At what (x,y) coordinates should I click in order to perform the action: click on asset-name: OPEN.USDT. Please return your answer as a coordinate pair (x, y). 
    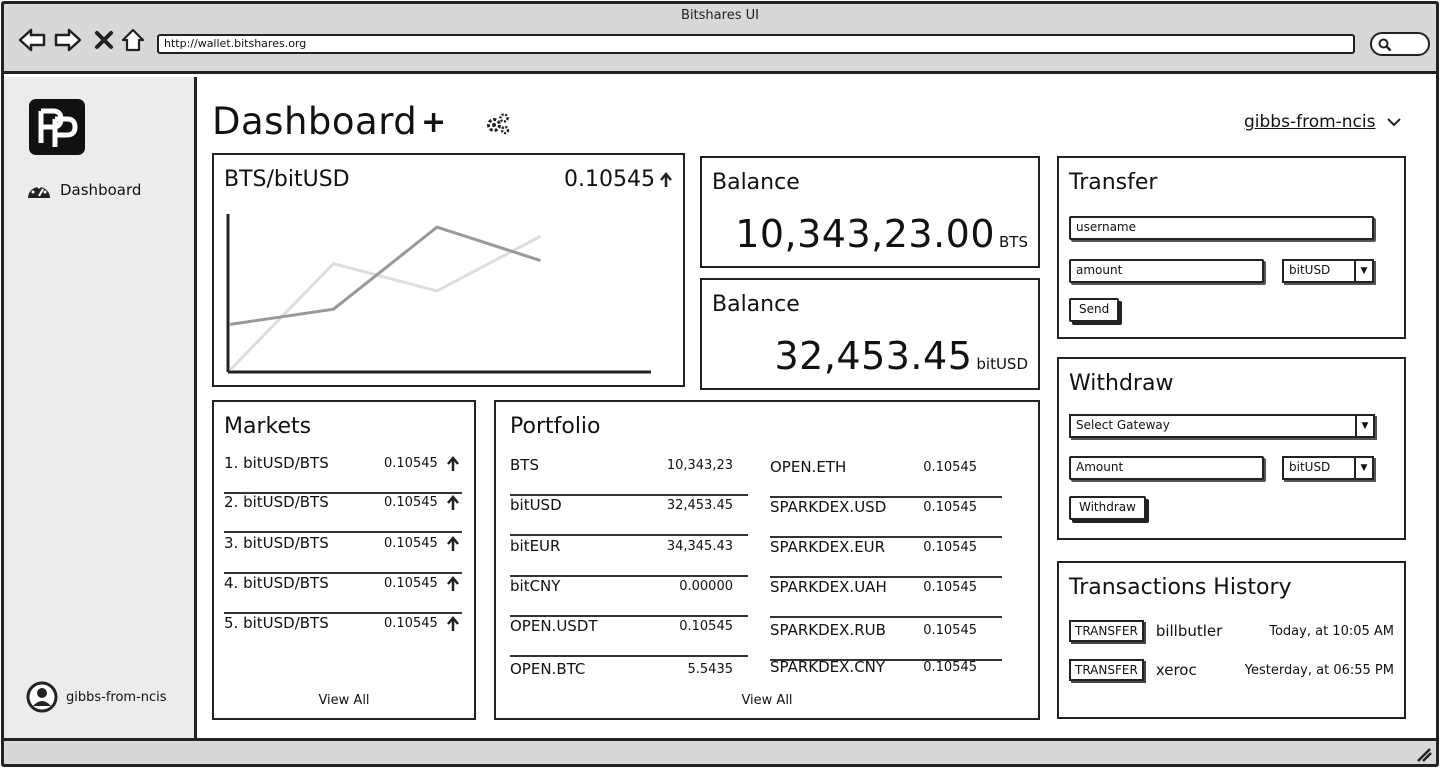
    Looking at the image, I should click on (554, 626).